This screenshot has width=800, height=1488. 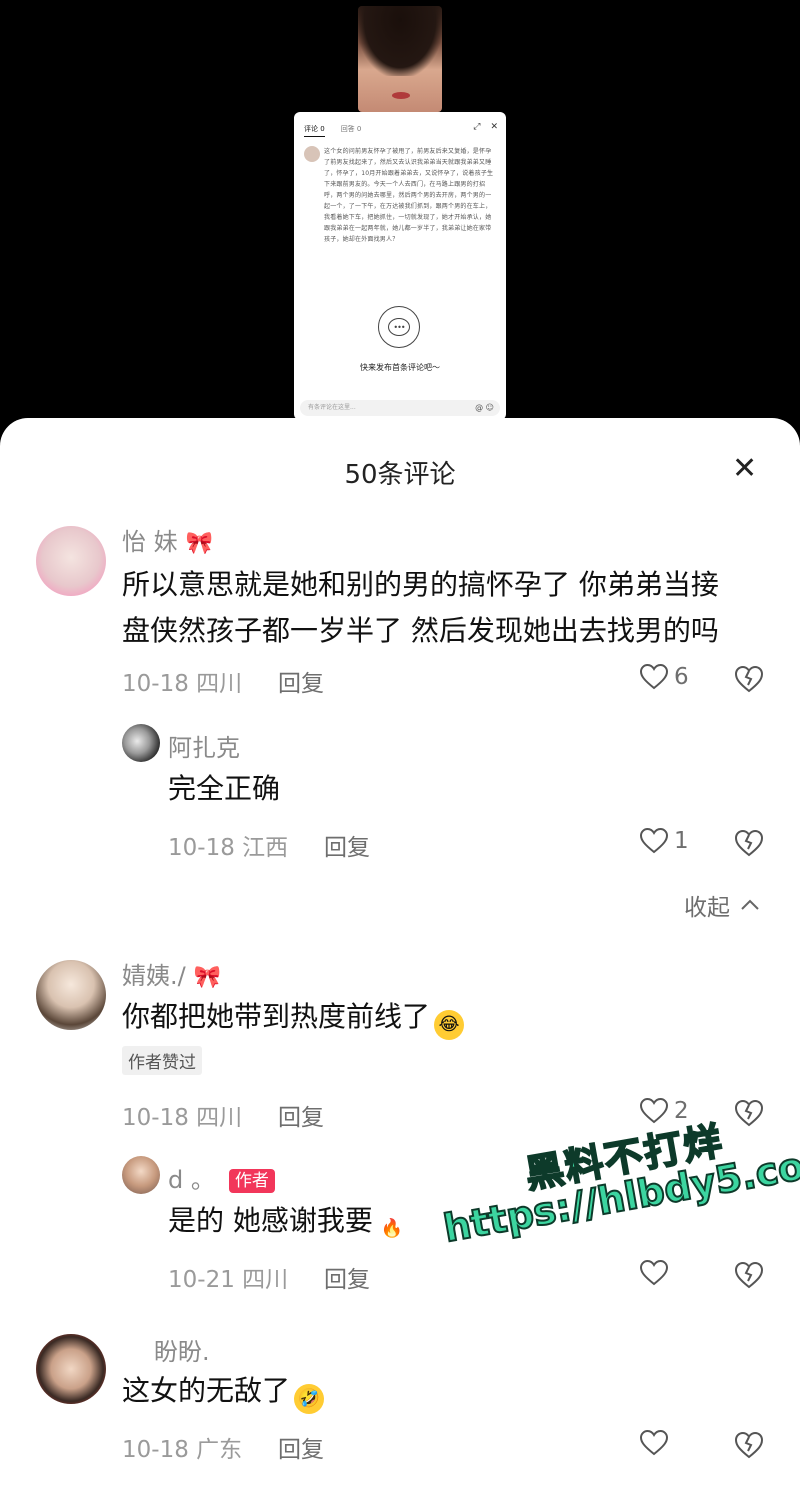 I want to click on comment-meta: 10-18 广东, so click(x=182, y=1450).